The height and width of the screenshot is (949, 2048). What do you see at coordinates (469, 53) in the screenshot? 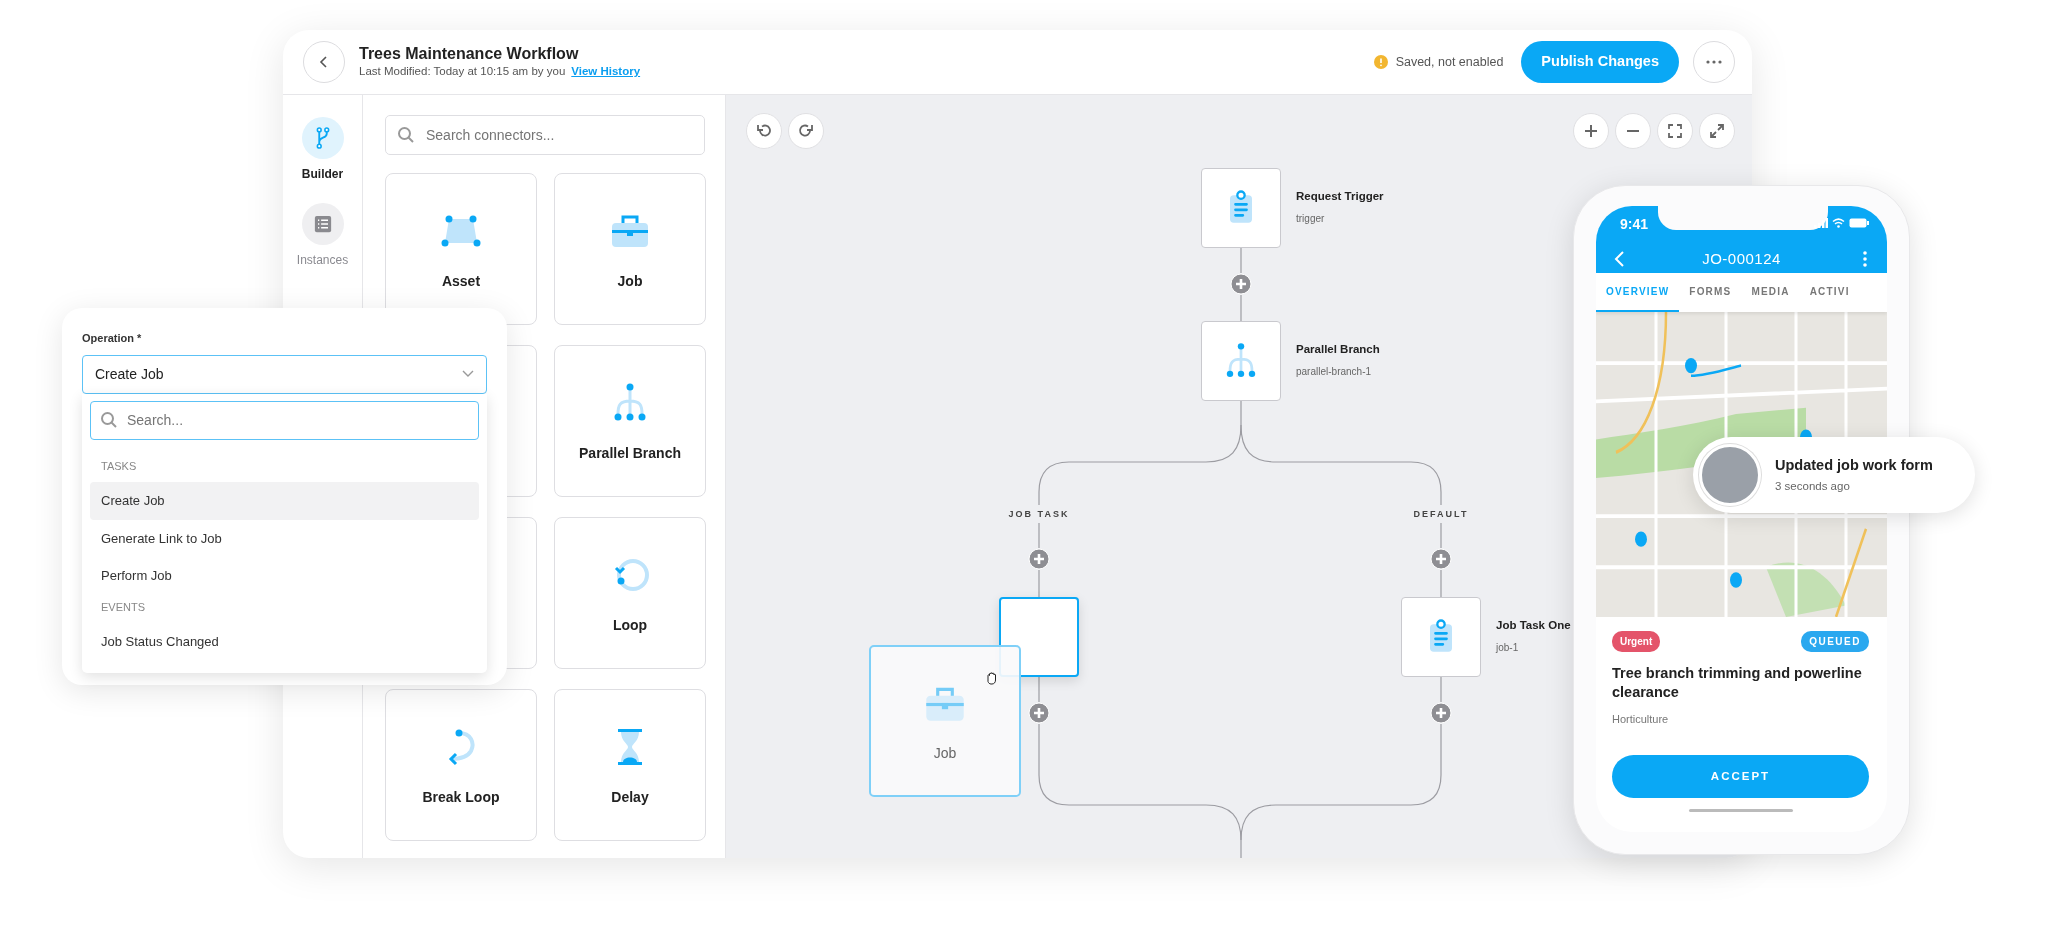
I see `workflow-title: Trees Maintenance Workflow` at bounding box center [469, 53].